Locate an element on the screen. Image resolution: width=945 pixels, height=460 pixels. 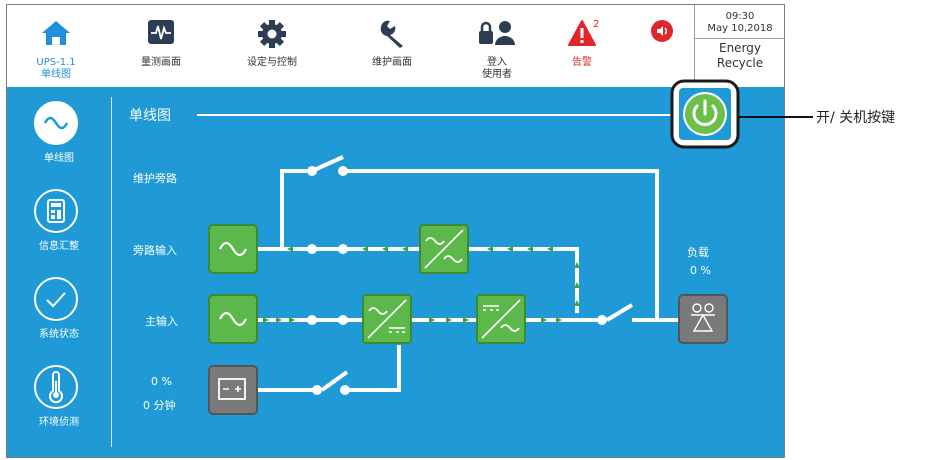
mode-line-1: Energy is located at coordinates (739, 48).